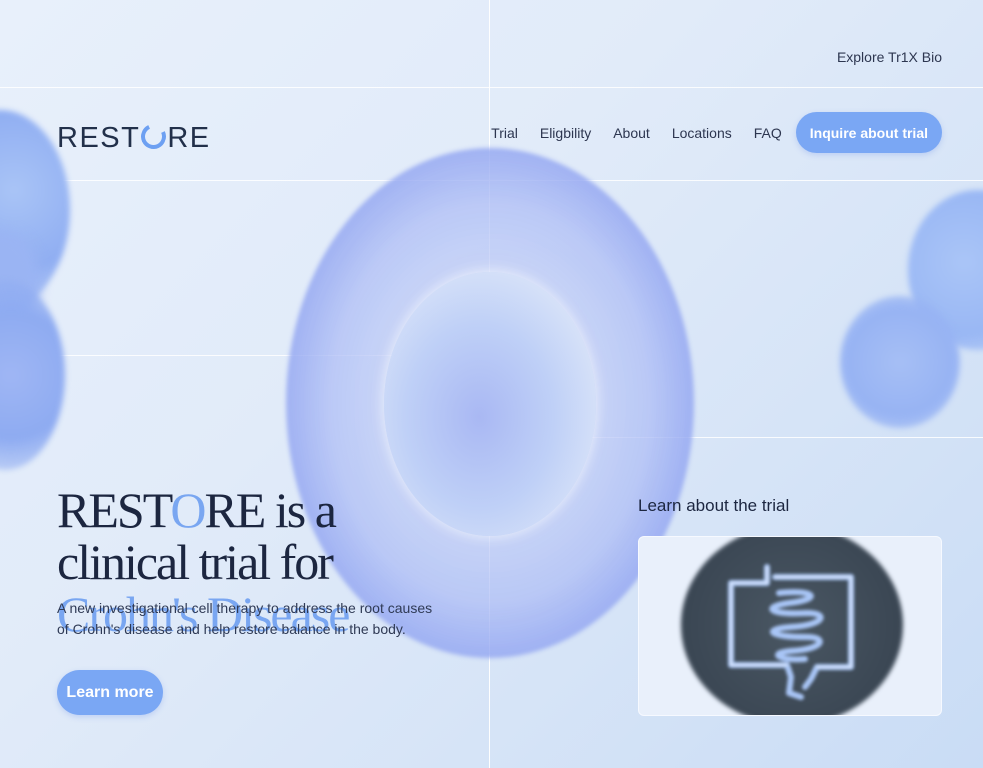 The width and height of the screenshot is (983, 768). I want to click on intestine-icon, so click(791, 632).